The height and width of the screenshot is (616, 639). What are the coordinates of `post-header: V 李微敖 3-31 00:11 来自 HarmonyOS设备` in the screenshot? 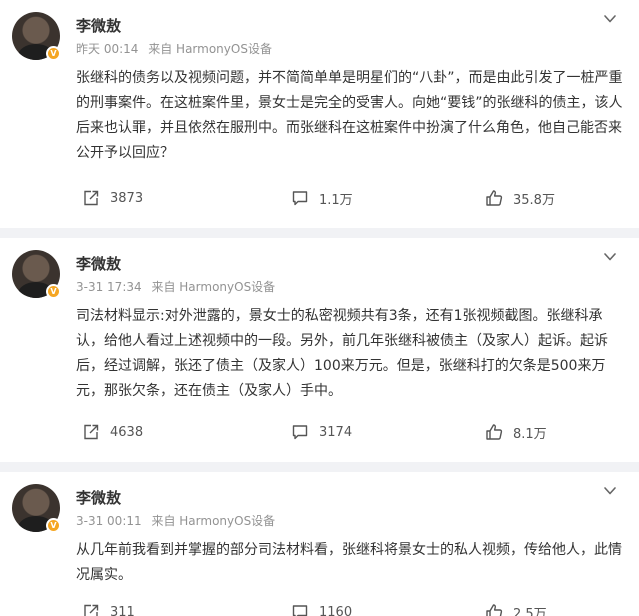 It's located at (319, 503).